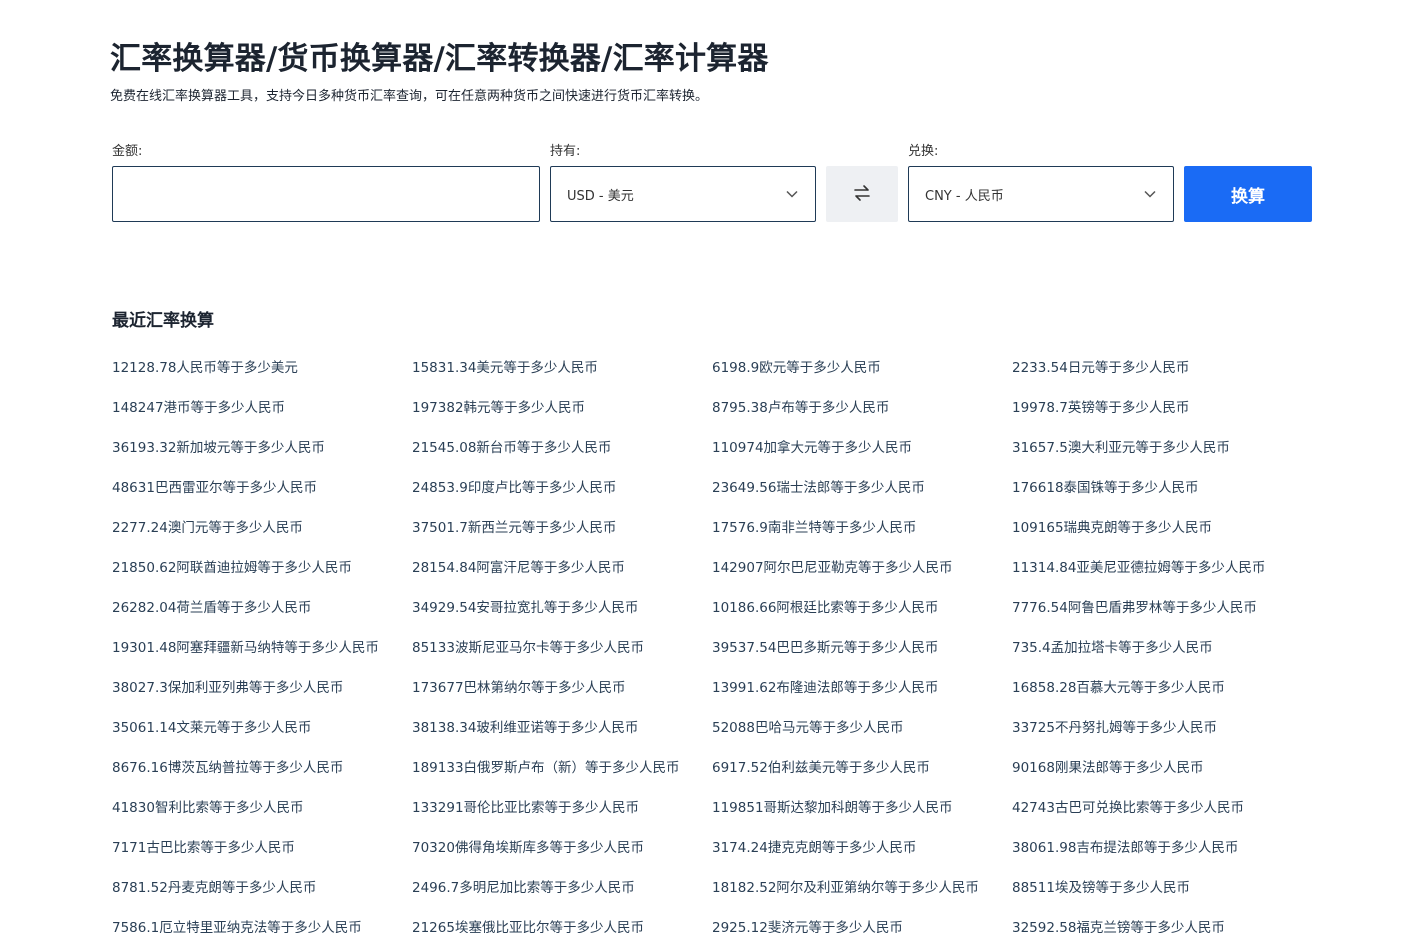  Describe the element at coordinates (1162, 498) in the screenshot. I see `recent-conversion-link: 176618泰国铢等于多少人民币` at that location.